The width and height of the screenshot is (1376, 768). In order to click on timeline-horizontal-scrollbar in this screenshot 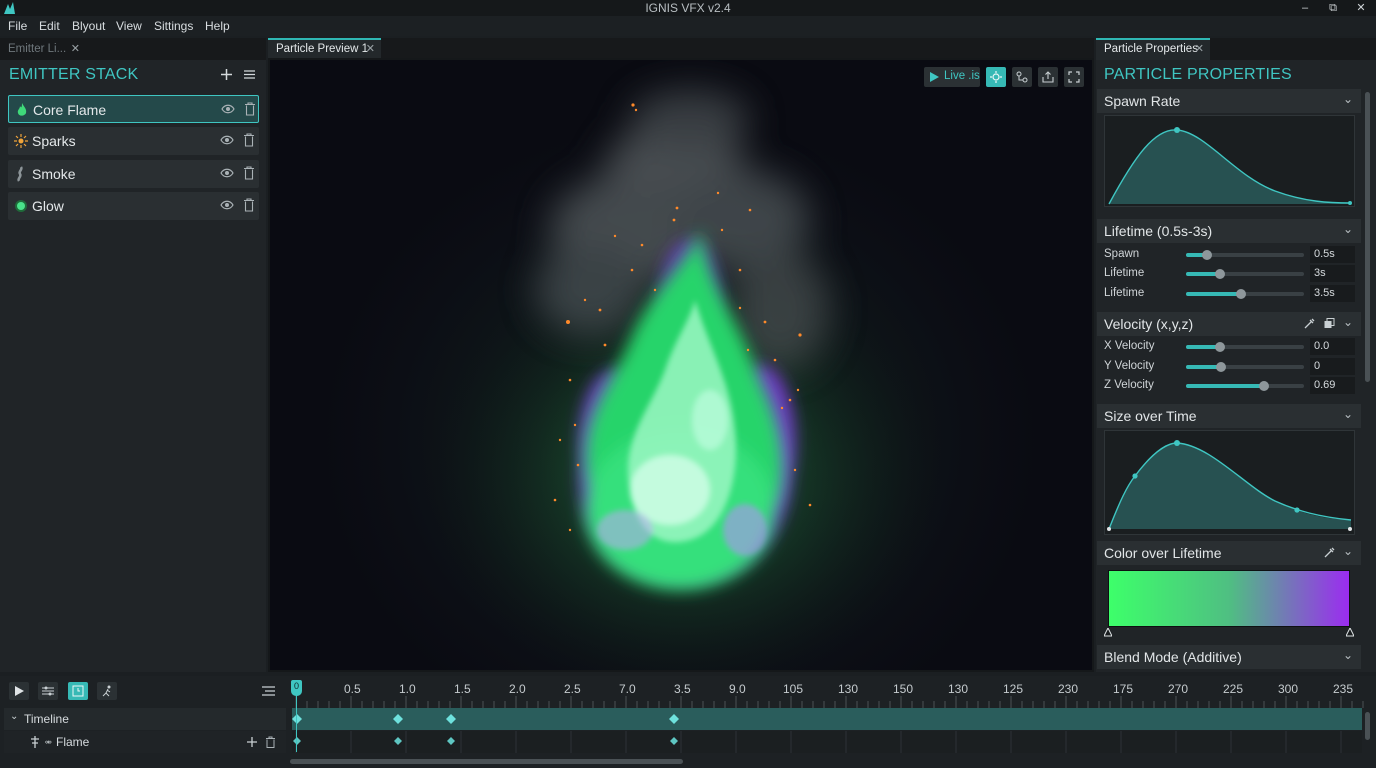, I will do `click(486, 761)`.